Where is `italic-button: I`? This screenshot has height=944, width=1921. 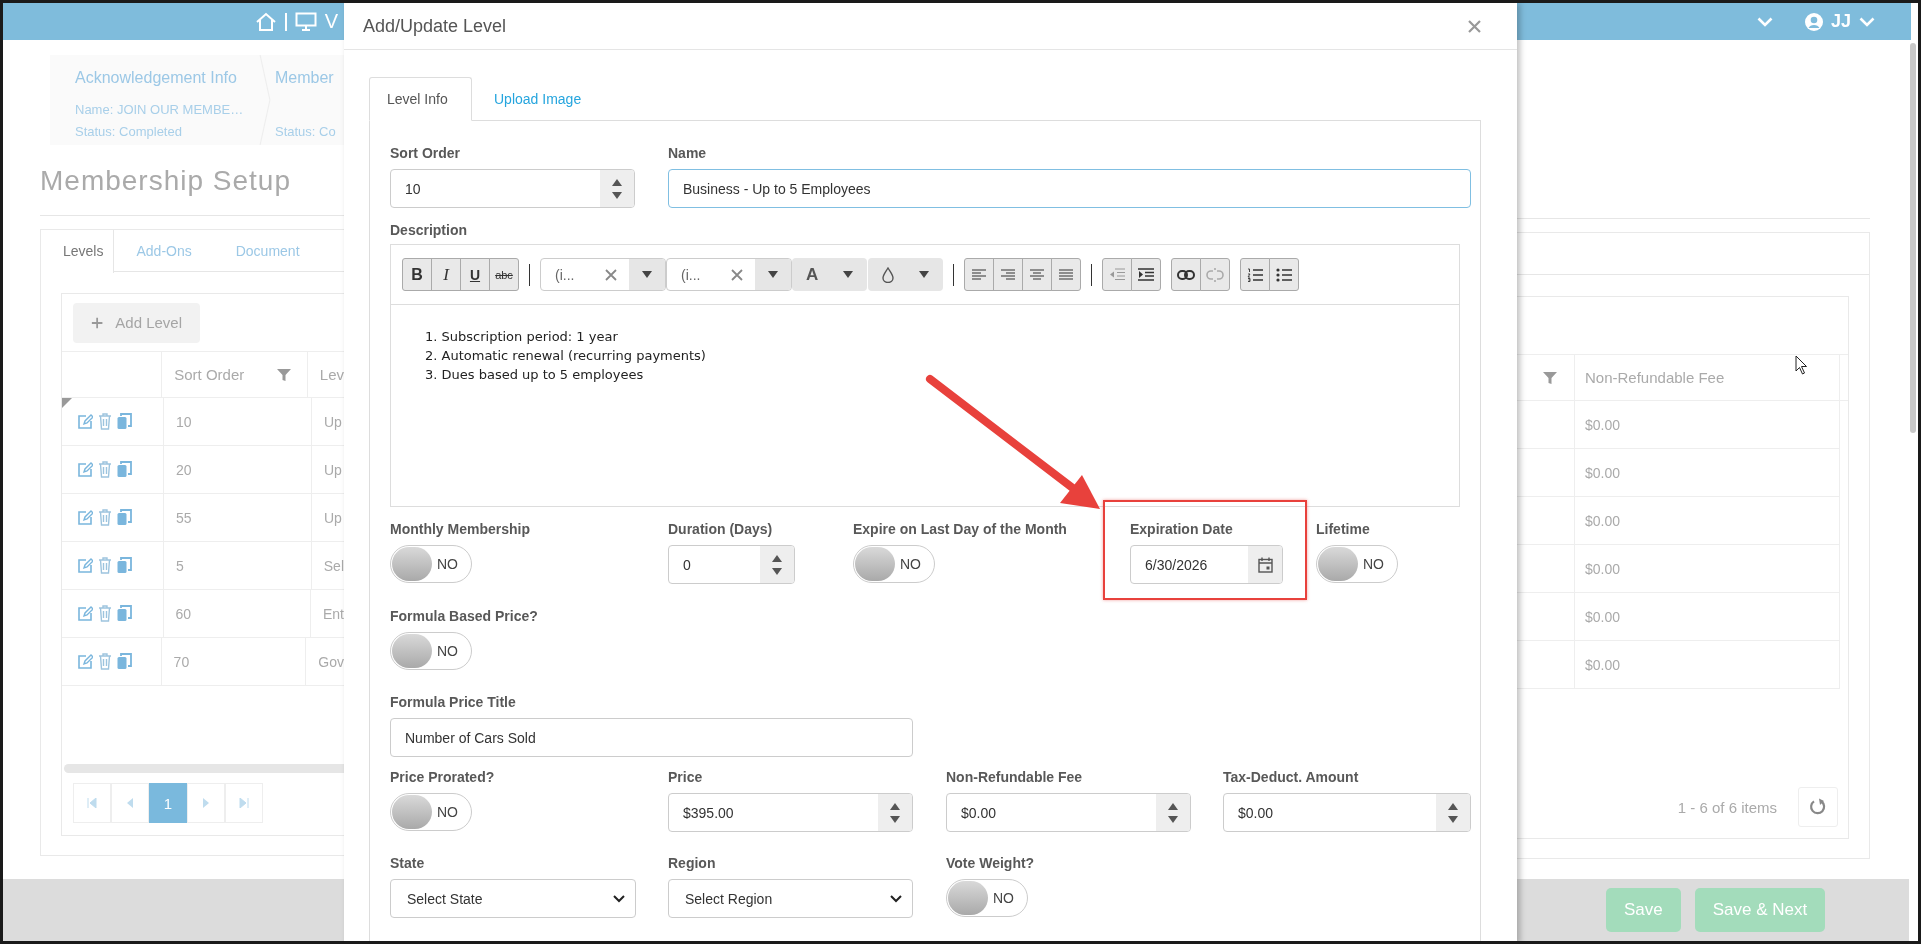 italic-button: I is located at coordinates (446, 274).